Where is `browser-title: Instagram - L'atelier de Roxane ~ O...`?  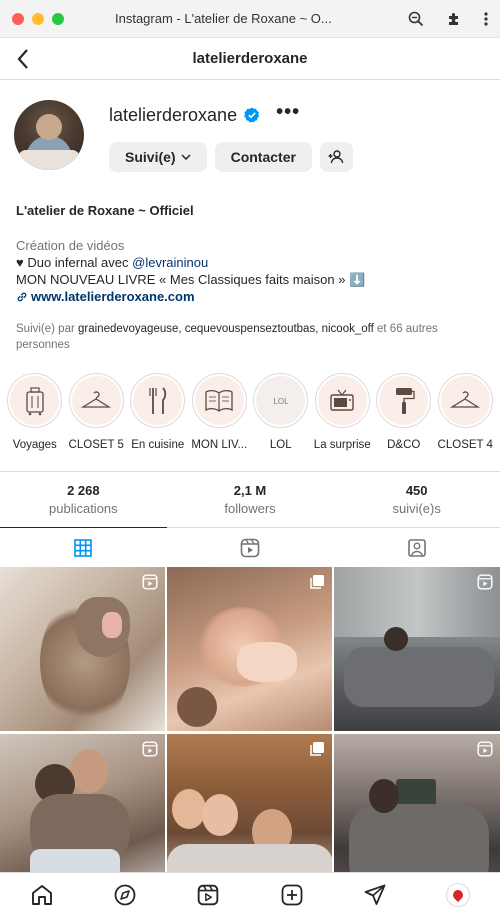 browser-title: Instagram - L'atelier de Roxane ~ O... is located at coordinates (223, 18).